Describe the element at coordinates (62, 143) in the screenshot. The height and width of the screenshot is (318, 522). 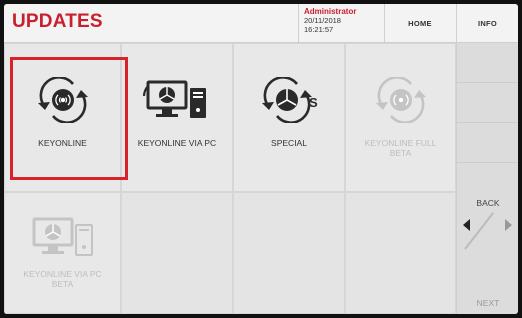
I see `tile-label: KEYONLINE` at that location.